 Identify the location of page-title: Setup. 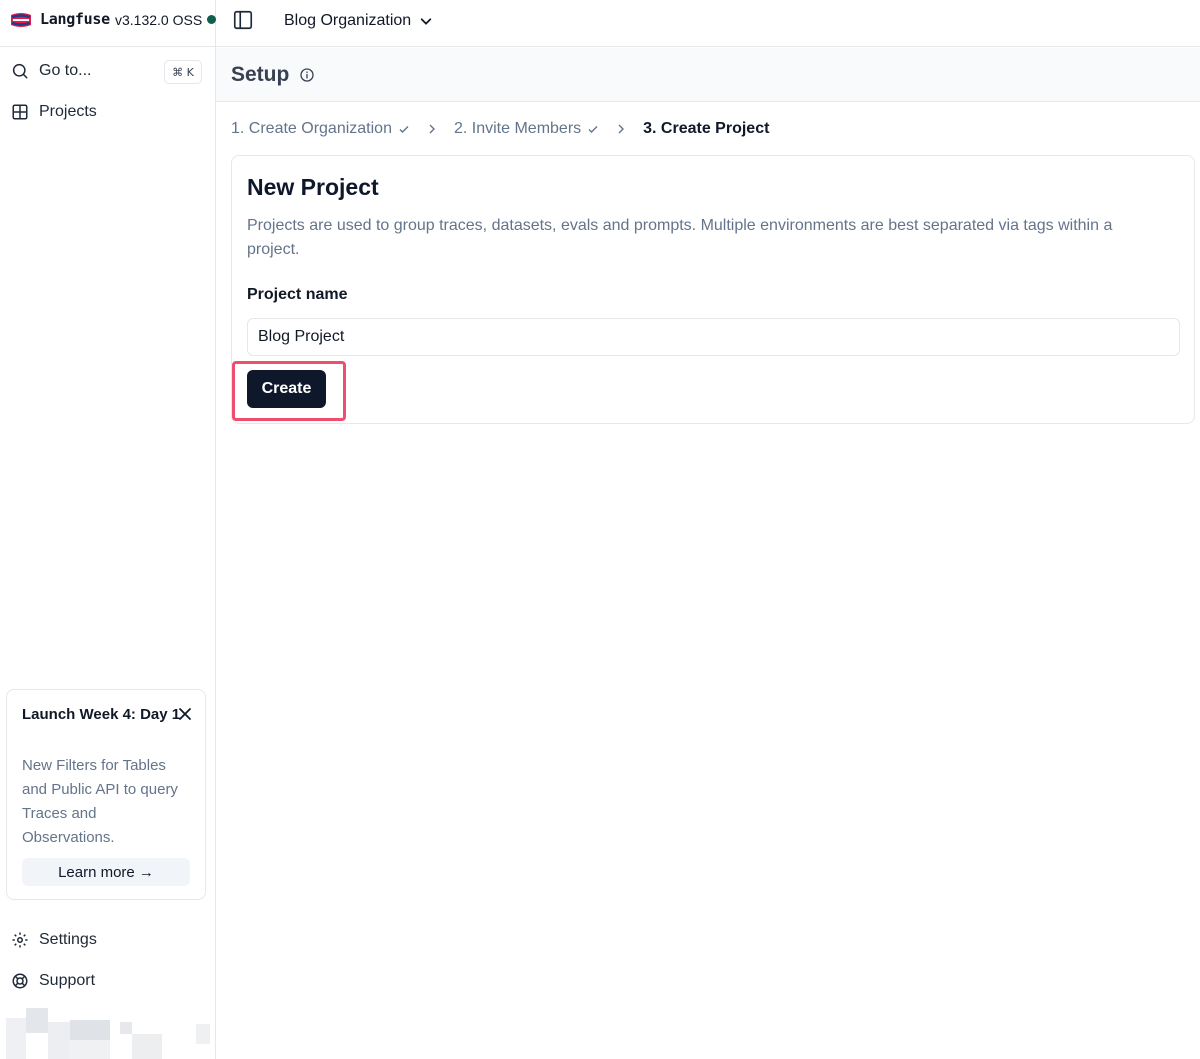
(260, 74).